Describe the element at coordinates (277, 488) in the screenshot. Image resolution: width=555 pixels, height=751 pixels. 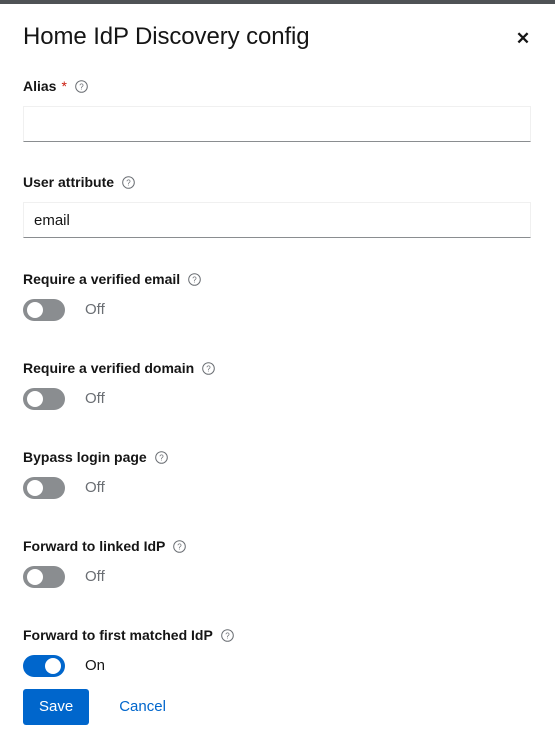
I see `bypass-login-page-switch-row: Off` at that location.